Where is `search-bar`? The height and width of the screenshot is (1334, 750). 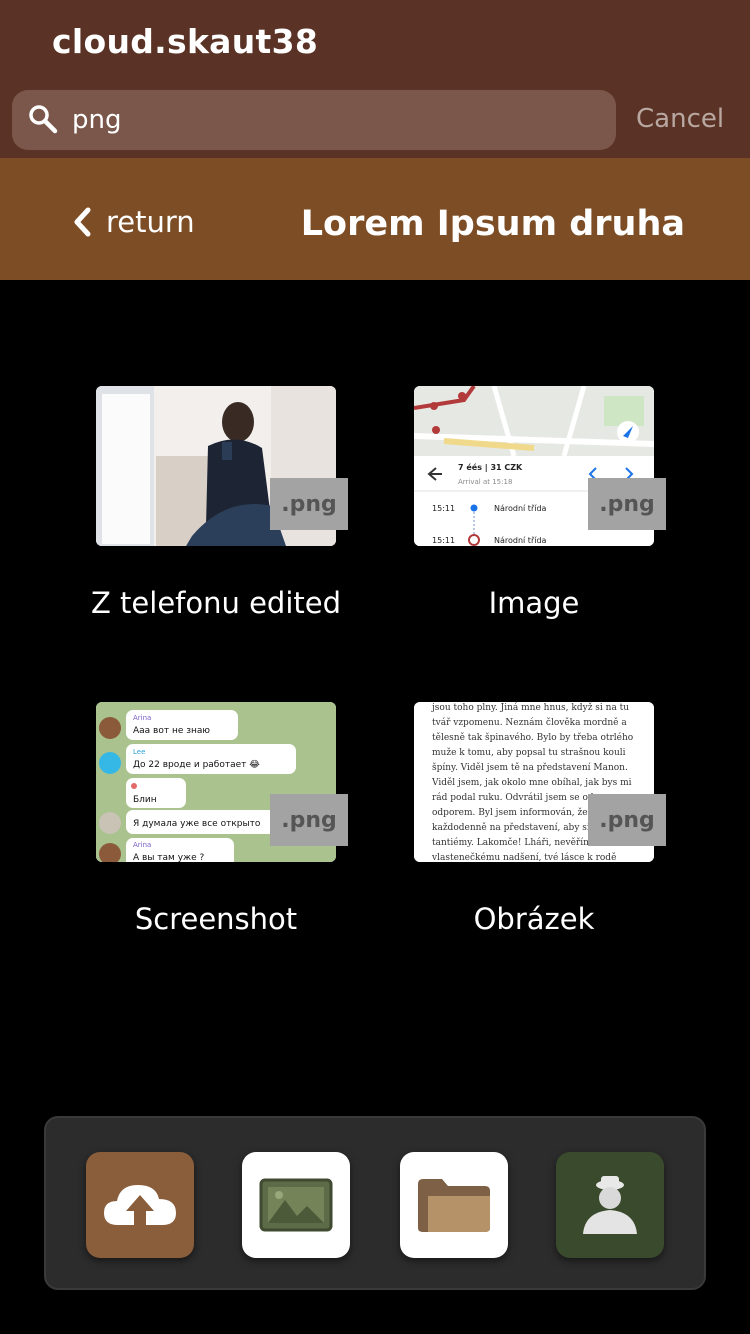 search-bar is located at coordinates (314, 120).